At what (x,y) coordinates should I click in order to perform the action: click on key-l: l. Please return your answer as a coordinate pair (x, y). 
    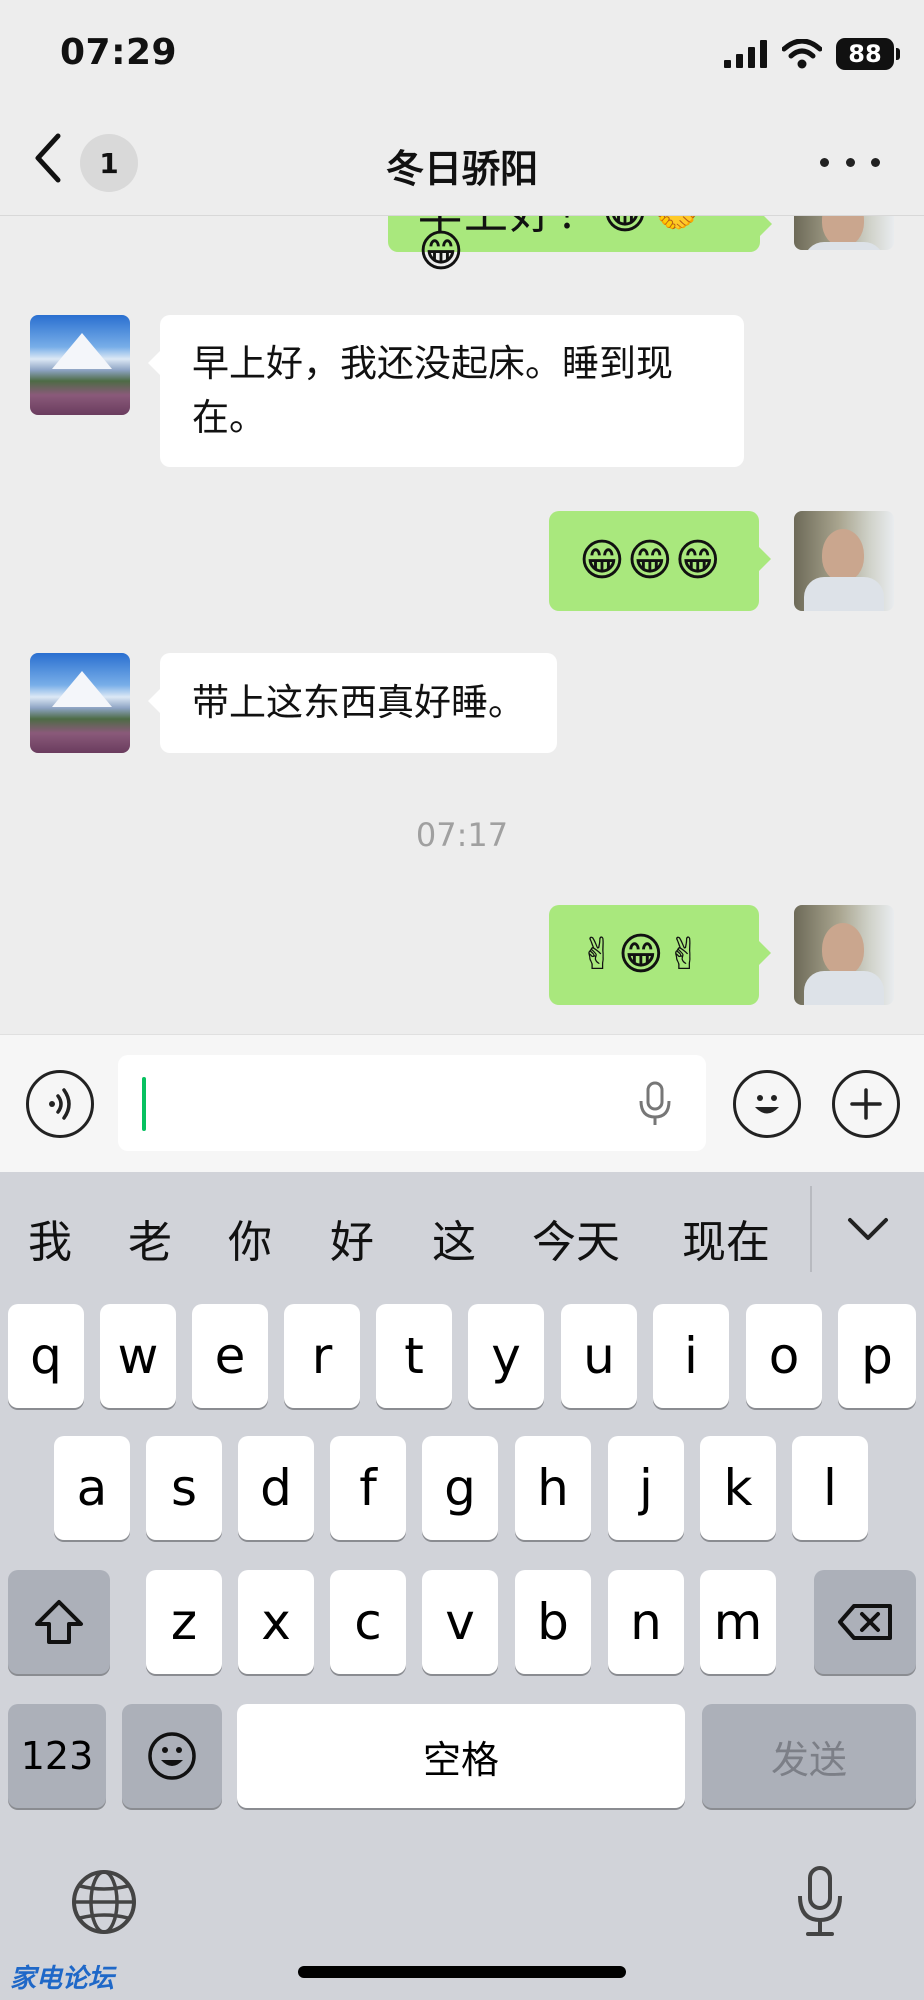
    Looking at the image, I should click on (830, 1488).